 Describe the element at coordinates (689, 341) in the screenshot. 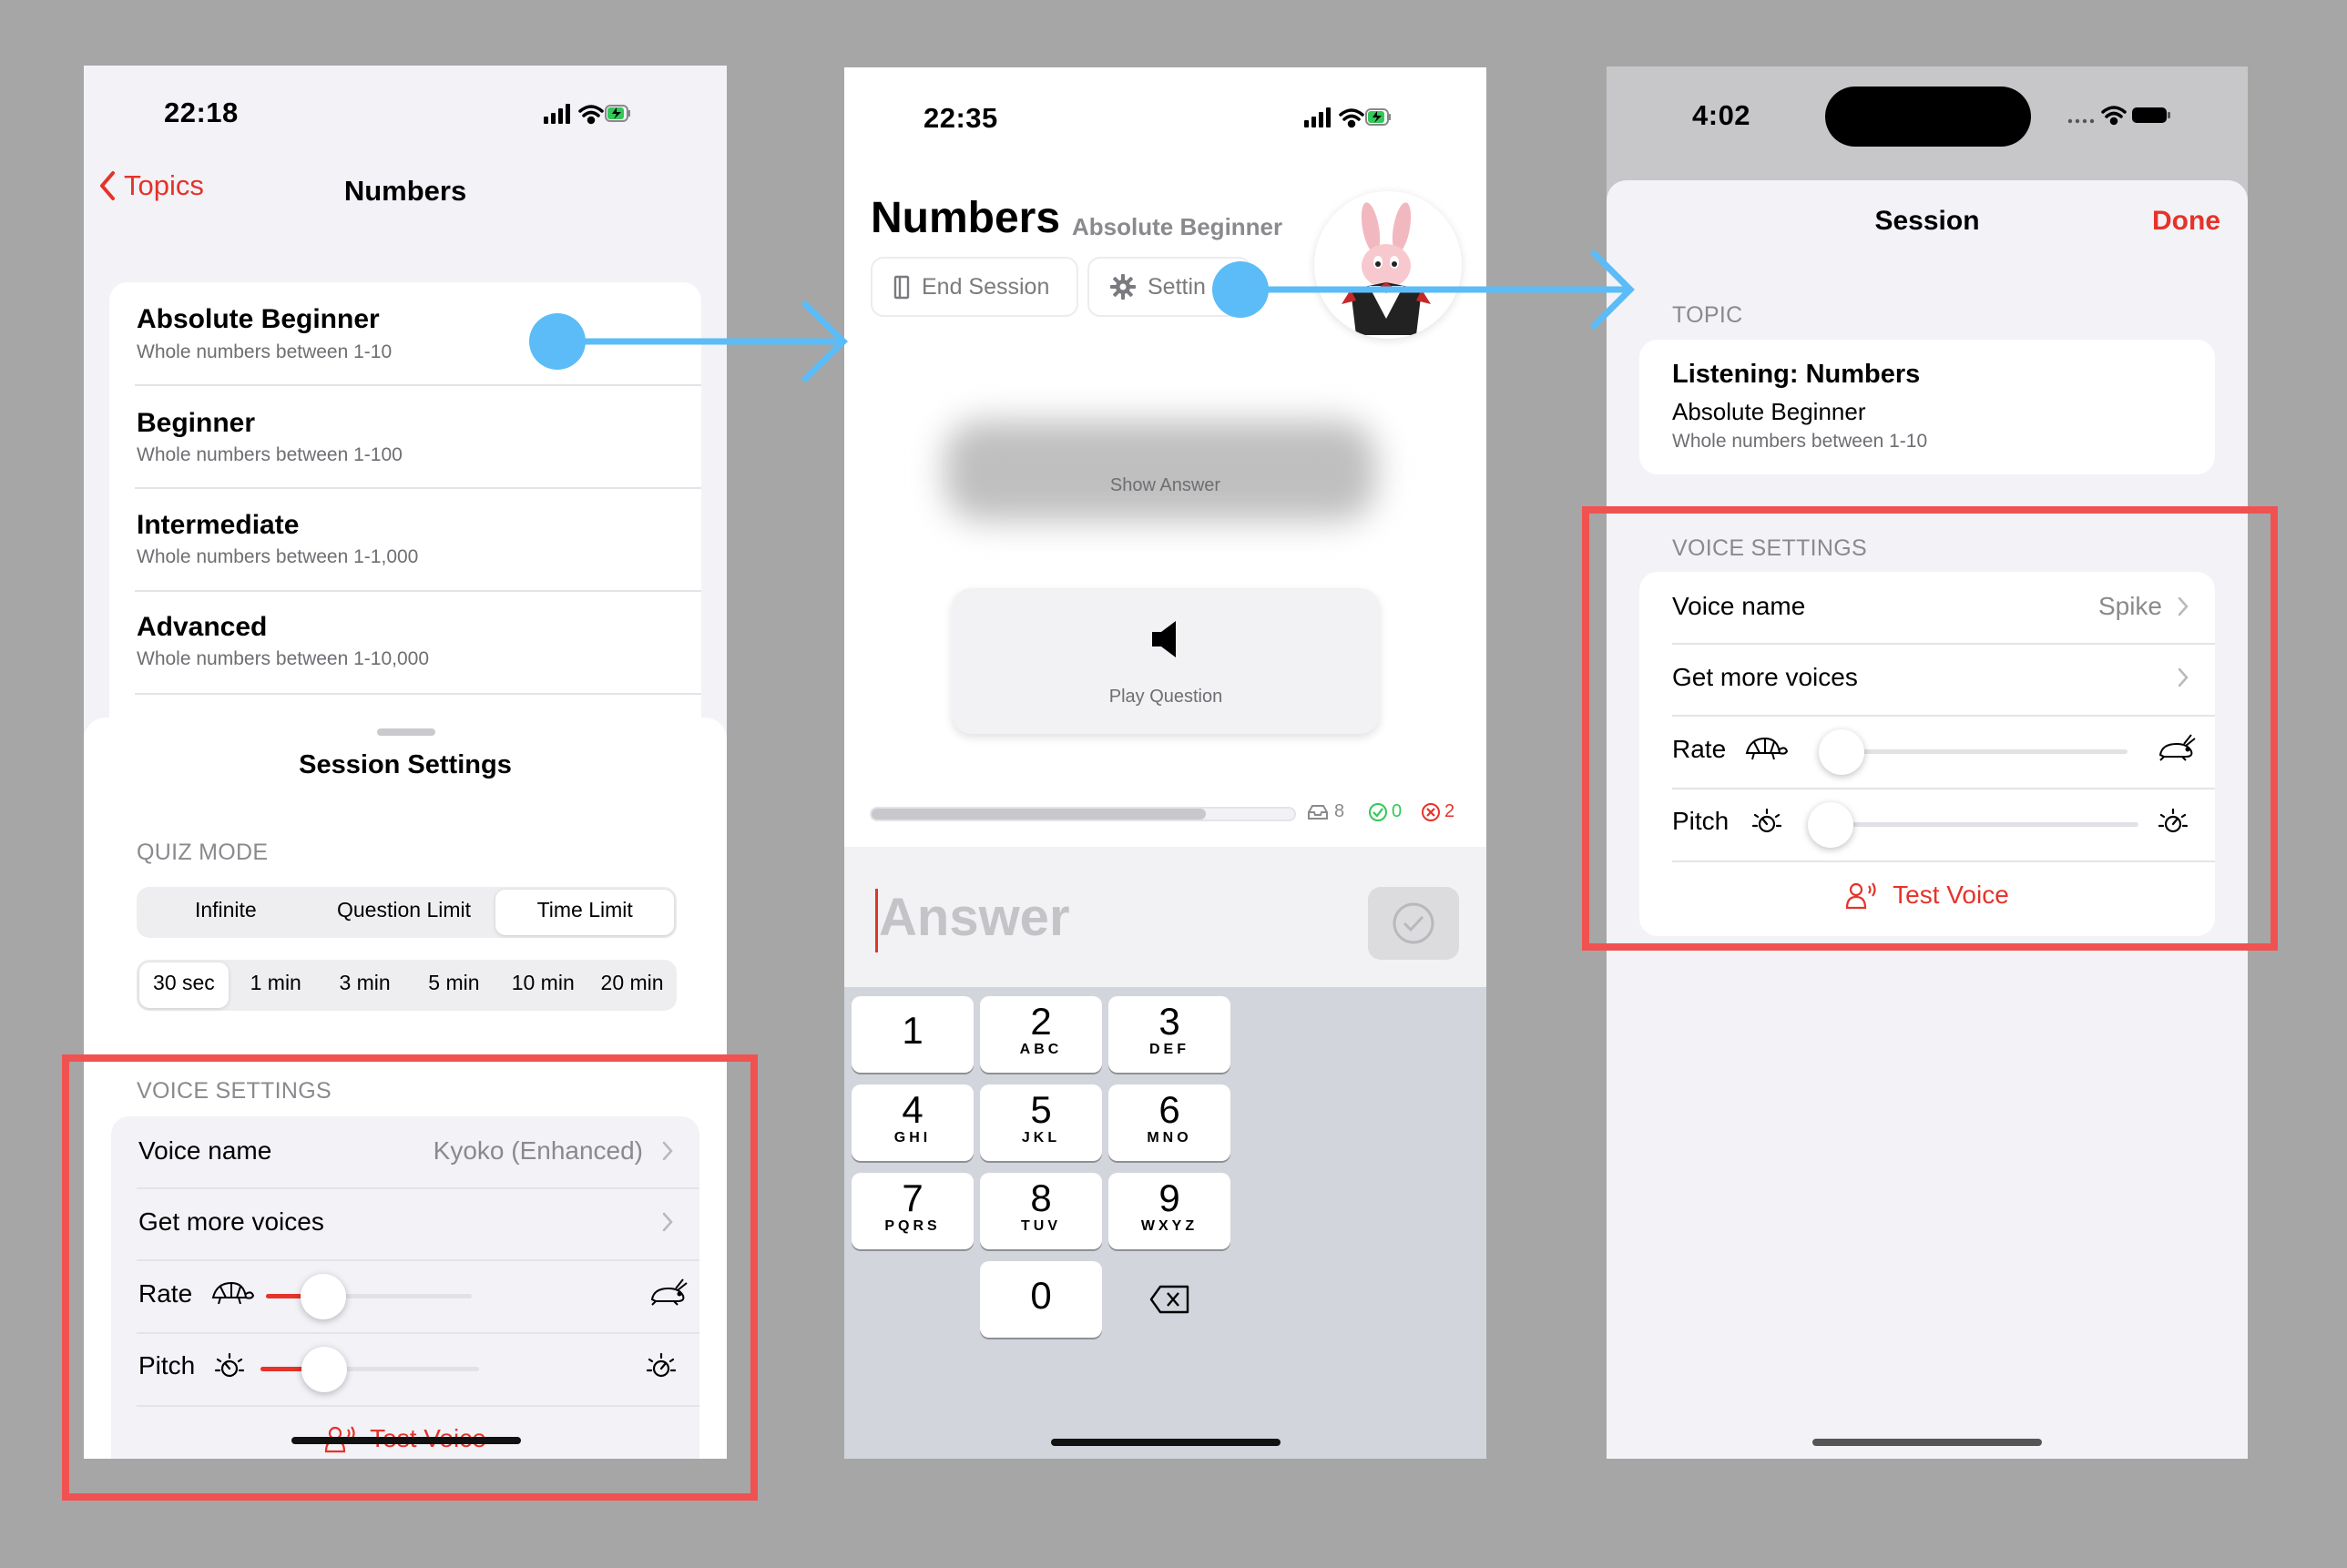

I see `arrow-level-to-session` at that location.